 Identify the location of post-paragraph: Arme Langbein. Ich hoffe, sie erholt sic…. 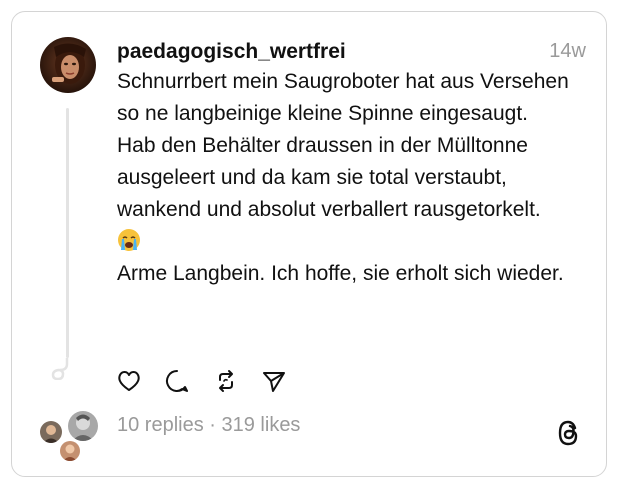
(340, 273).